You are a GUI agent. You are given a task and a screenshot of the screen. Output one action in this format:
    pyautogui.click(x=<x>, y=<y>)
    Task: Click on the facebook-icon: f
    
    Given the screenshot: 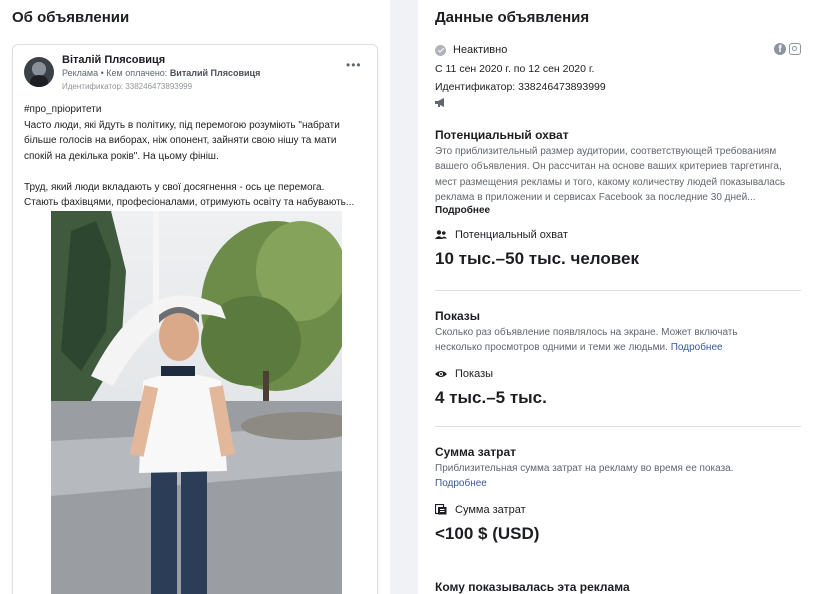 What is the action you would take?
    pyautogui.click(x=780, y=49)
    